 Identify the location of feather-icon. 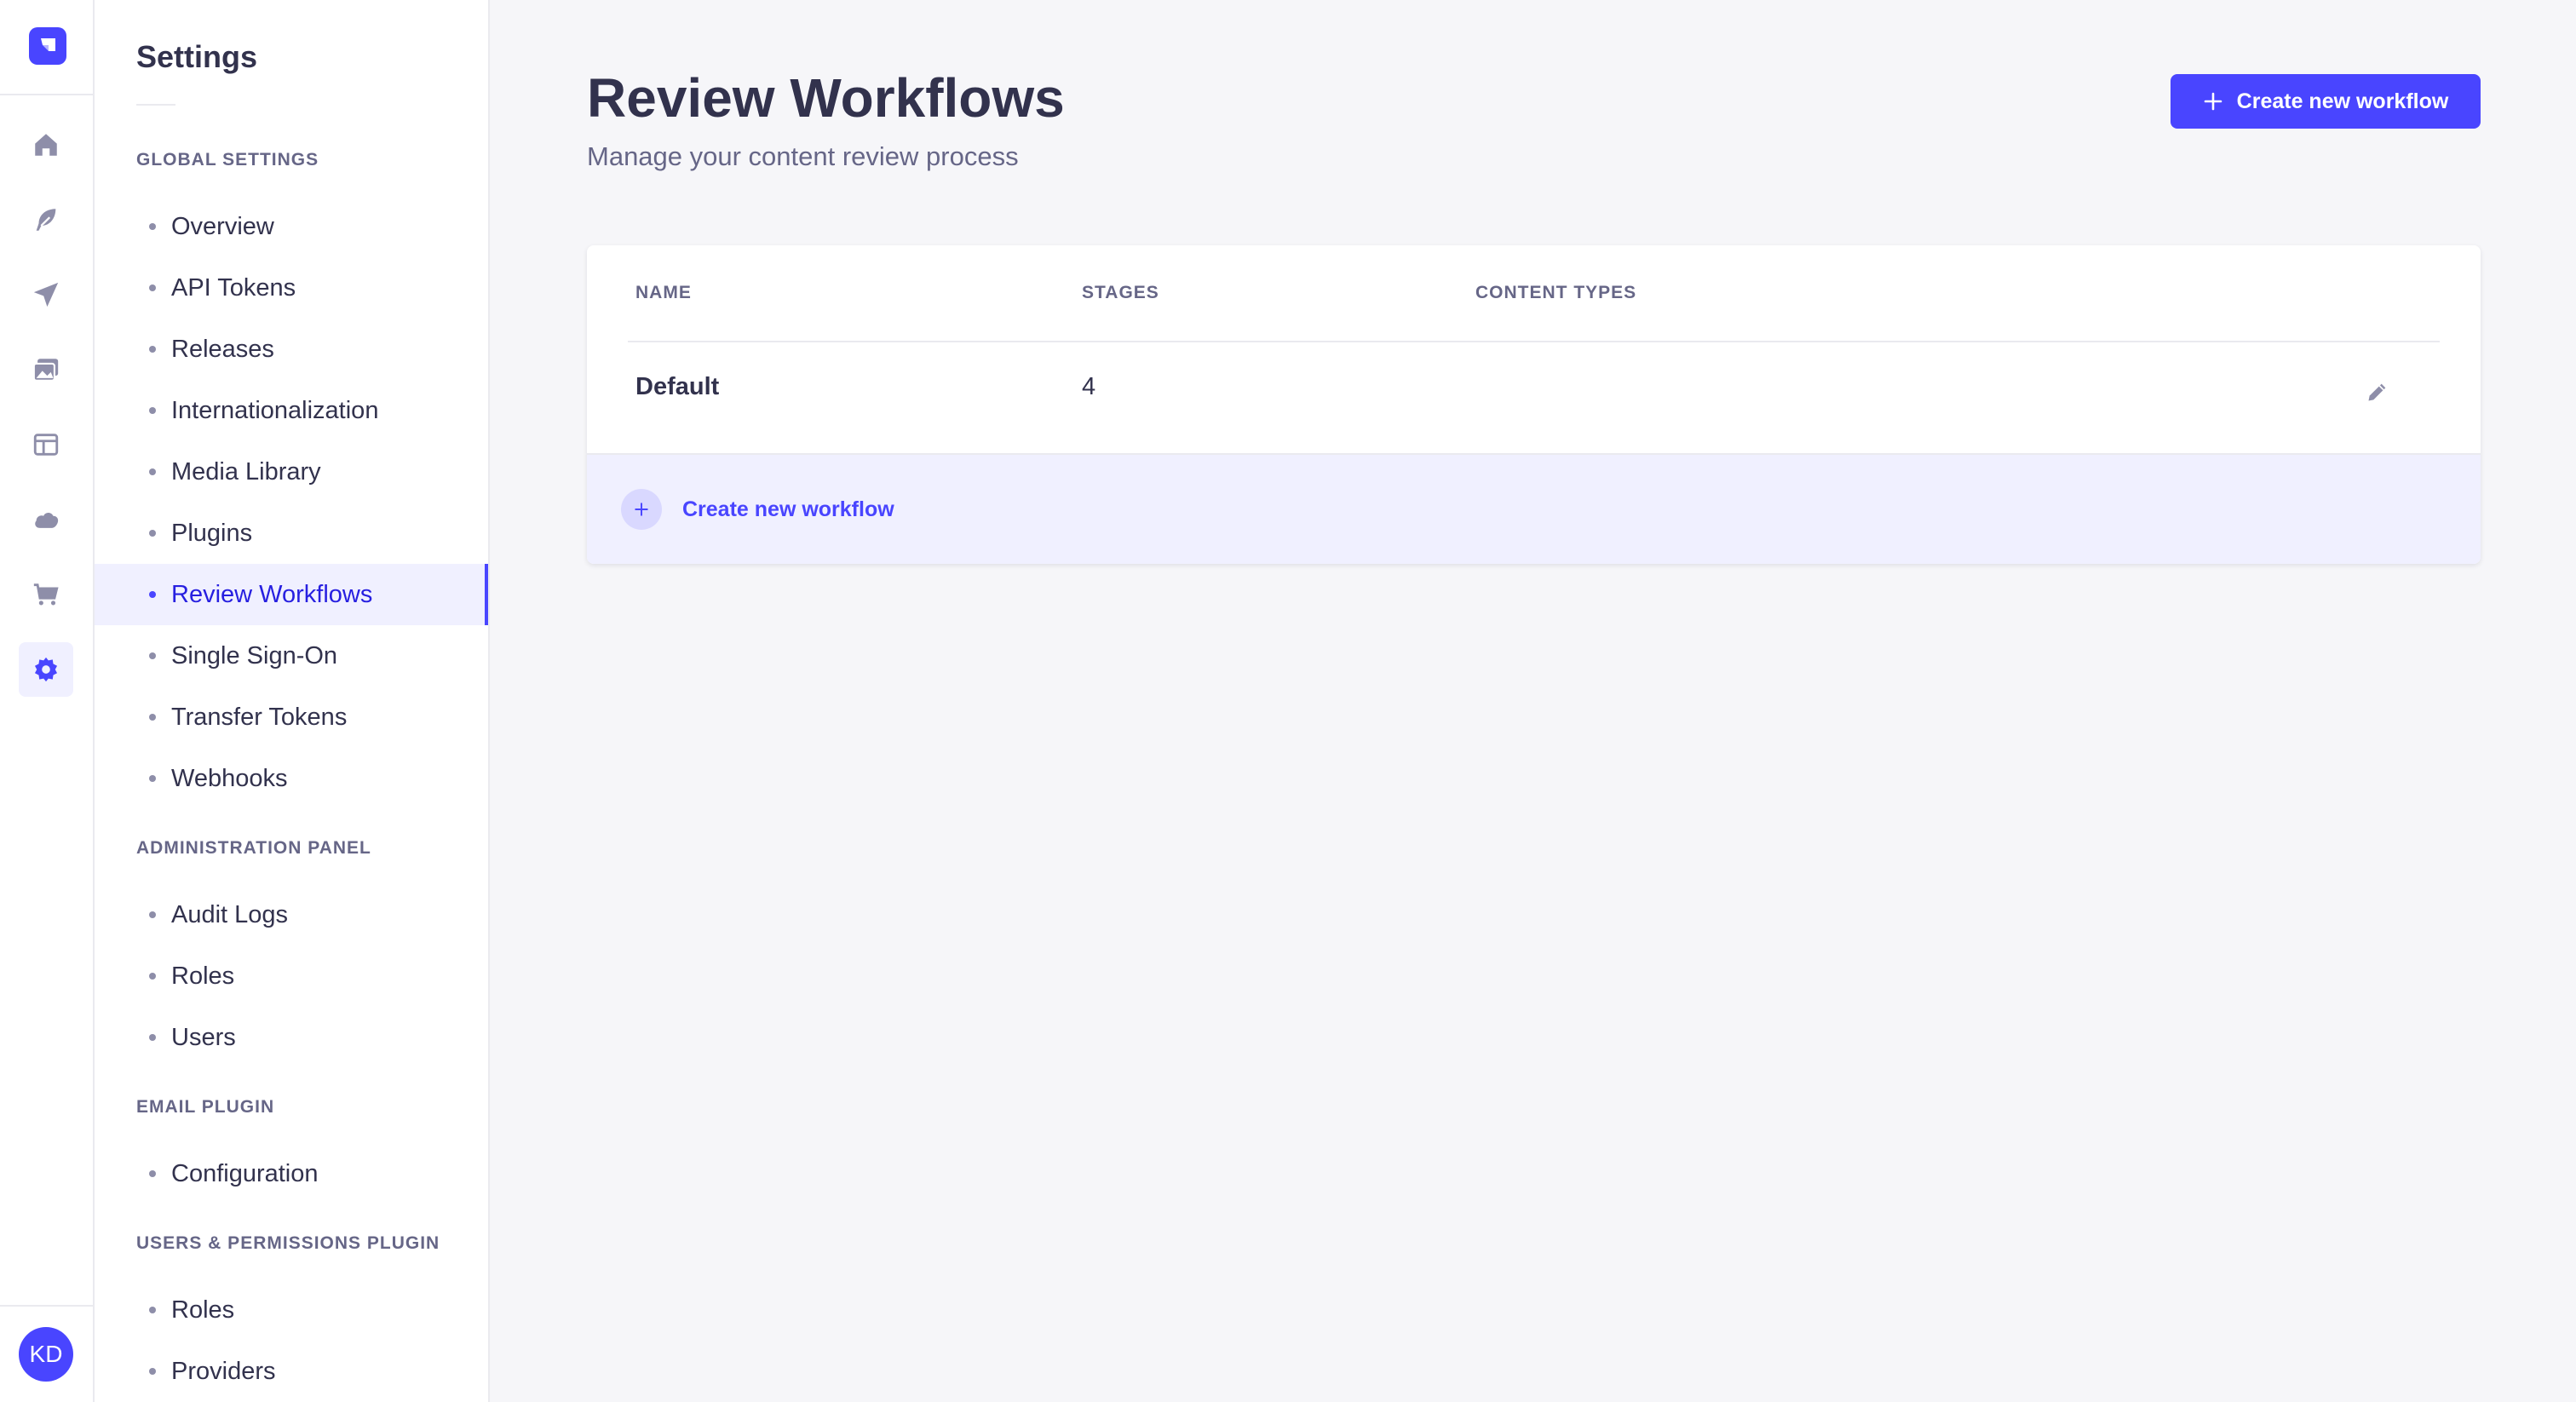
(46, 220).